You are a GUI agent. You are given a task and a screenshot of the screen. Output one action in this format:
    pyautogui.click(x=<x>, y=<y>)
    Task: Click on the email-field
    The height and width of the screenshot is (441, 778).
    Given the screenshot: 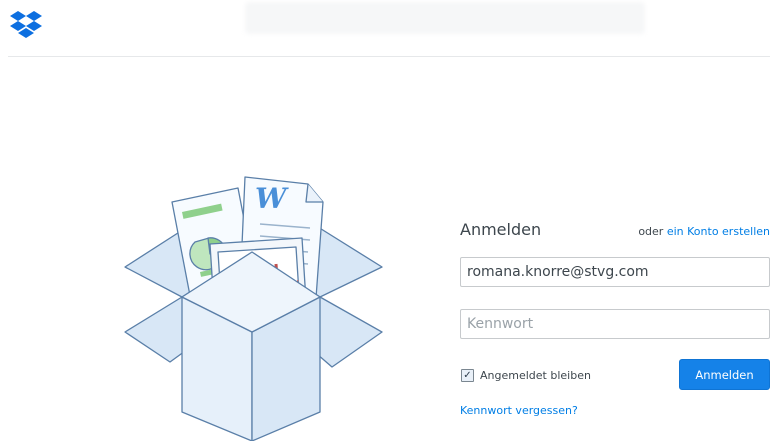 What is the action you would take?
    pyautogui.click(x=615, y=272)
    